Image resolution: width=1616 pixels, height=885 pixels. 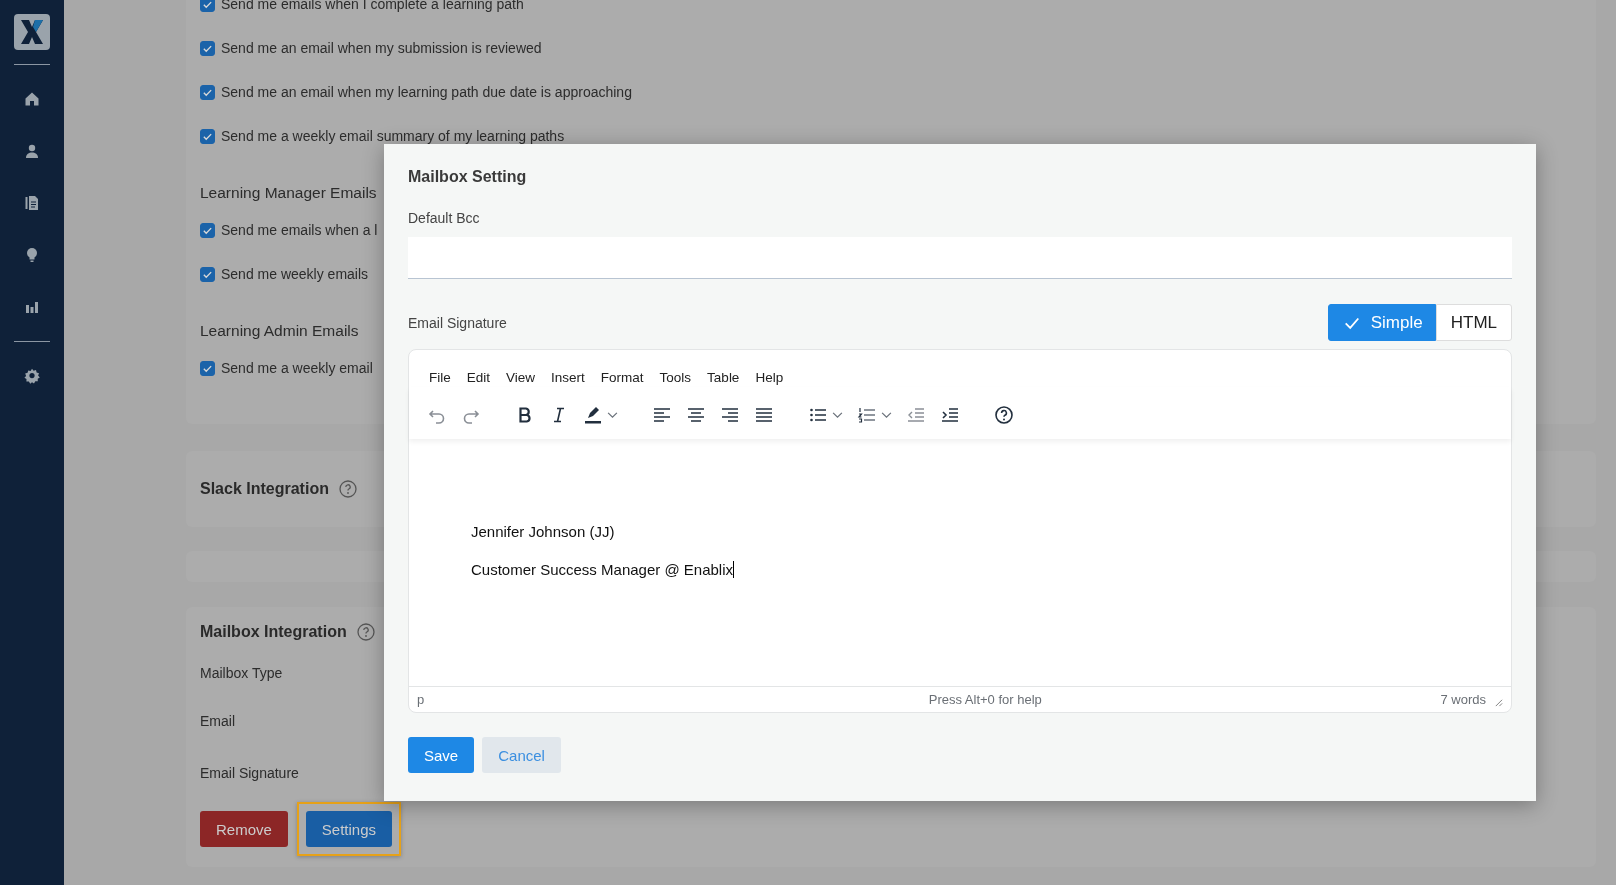 I want to click on settings-button: Settings, so click(x=349, y=829).